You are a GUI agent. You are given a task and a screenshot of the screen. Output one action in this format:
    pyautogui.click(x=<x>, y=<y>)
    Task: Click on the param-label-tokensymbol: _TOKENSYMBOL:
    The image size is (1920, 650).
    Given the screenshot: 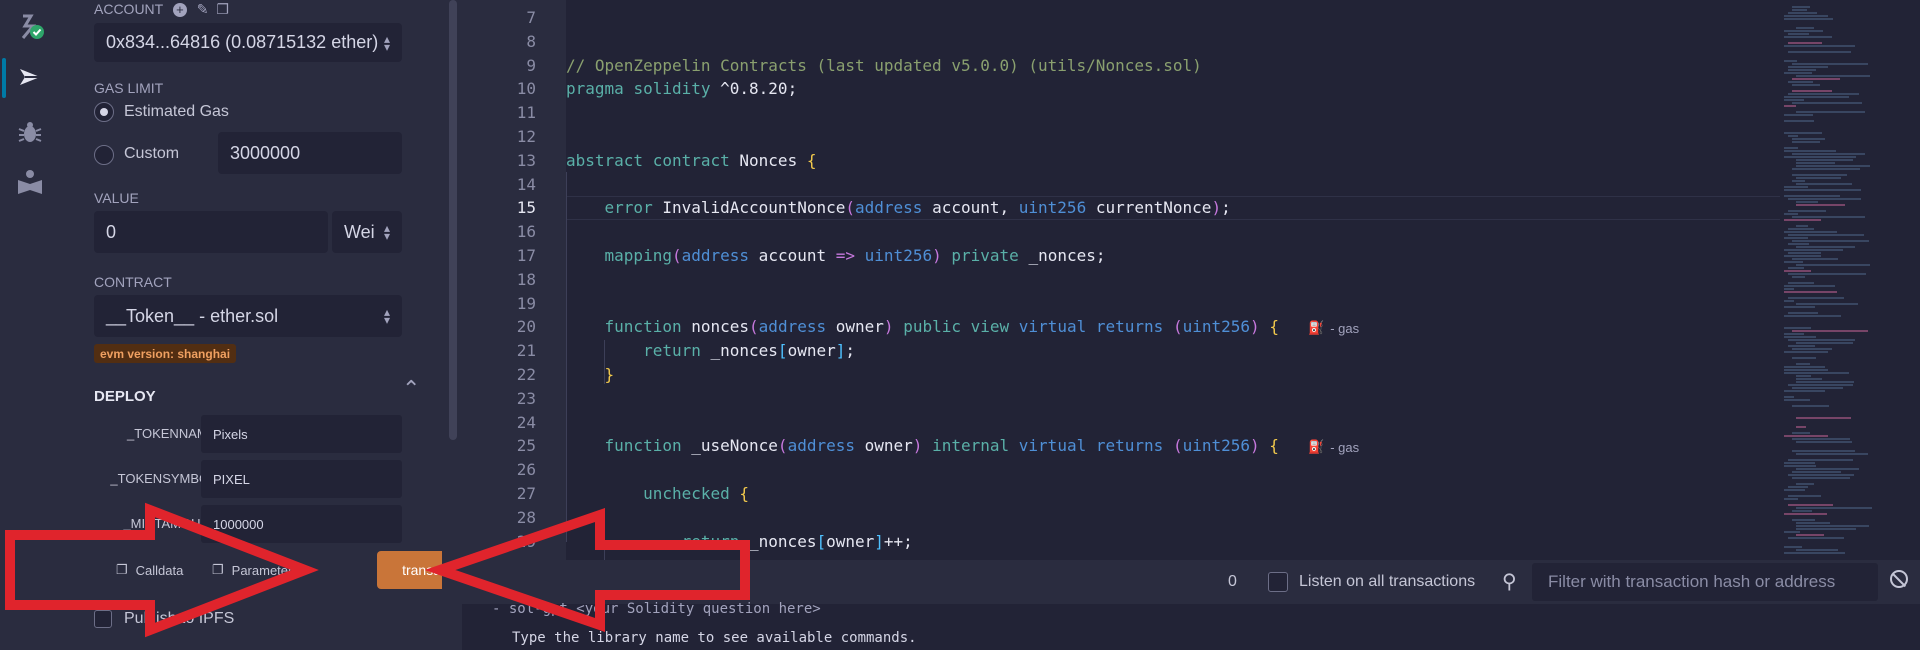 What is the action you would take?
    pyautogui.click(x=165, y=478)
    